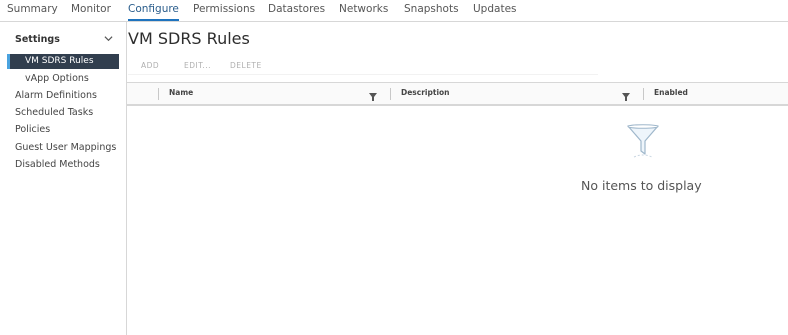  Describe the element at coordinates (431, 10) in the screenshot. I see `tab-snapshots: Snapshots` at that location.